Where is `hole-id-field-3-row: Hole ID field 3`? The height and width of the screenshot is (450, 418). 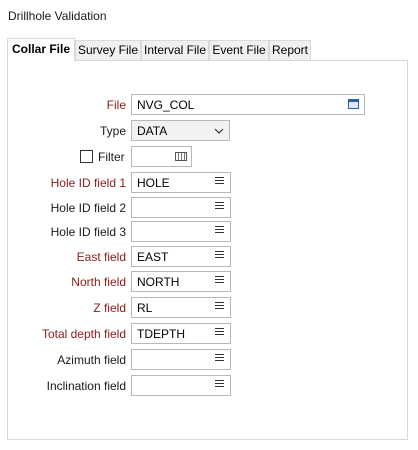 hole-id-field-3-row: Hole ID field 3 is located at coordinates (208, 232).